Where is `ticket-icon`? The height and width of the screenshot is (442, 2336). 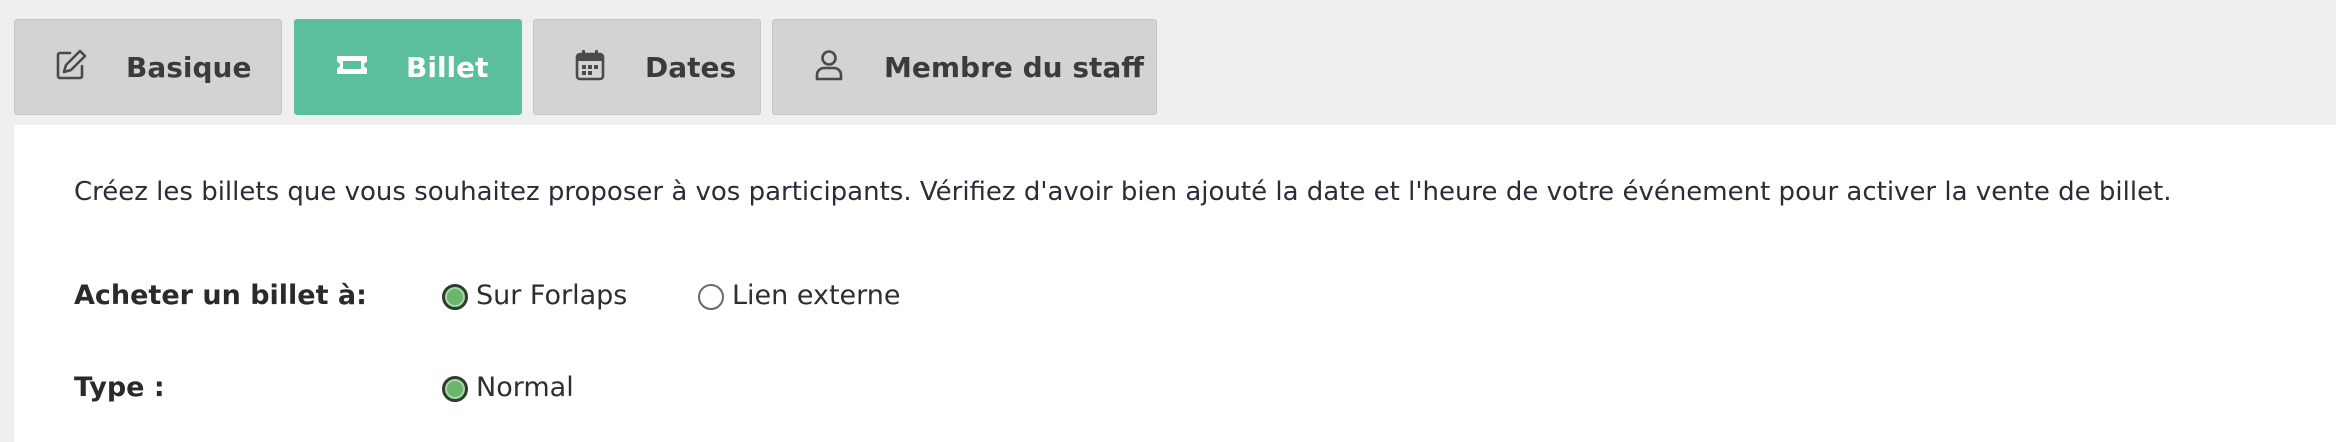 ticket-icon is located at coordinates (352, 65).